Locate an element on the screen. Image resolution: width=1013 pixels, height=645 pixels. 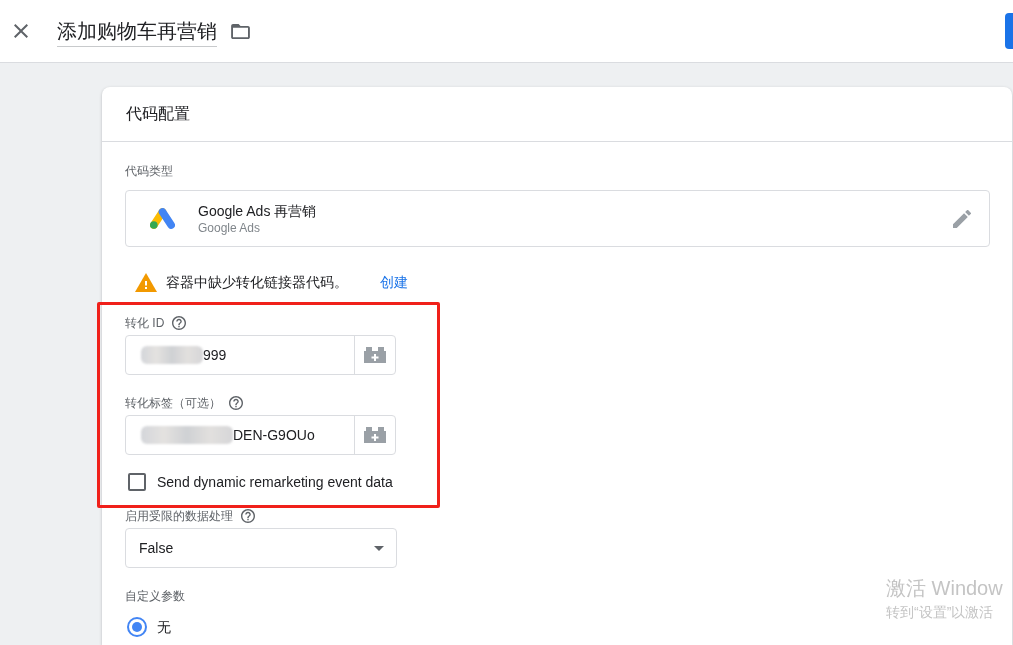
text-field: DEN-G9OUo is located at coordinates (260, 435).